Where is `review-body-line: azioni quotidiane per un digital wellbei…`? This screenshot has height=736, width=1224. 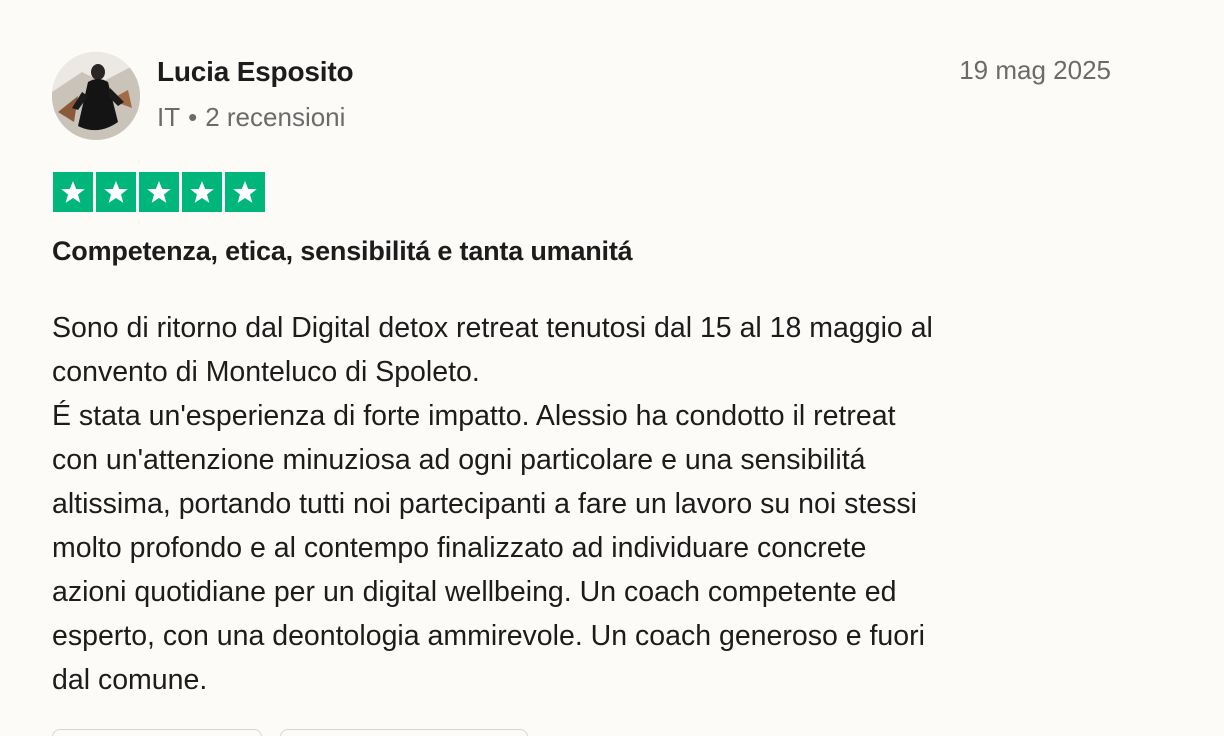 review-body-line: azioni quotidiane per un digital wellbei… is located at coordinates (474, 592).